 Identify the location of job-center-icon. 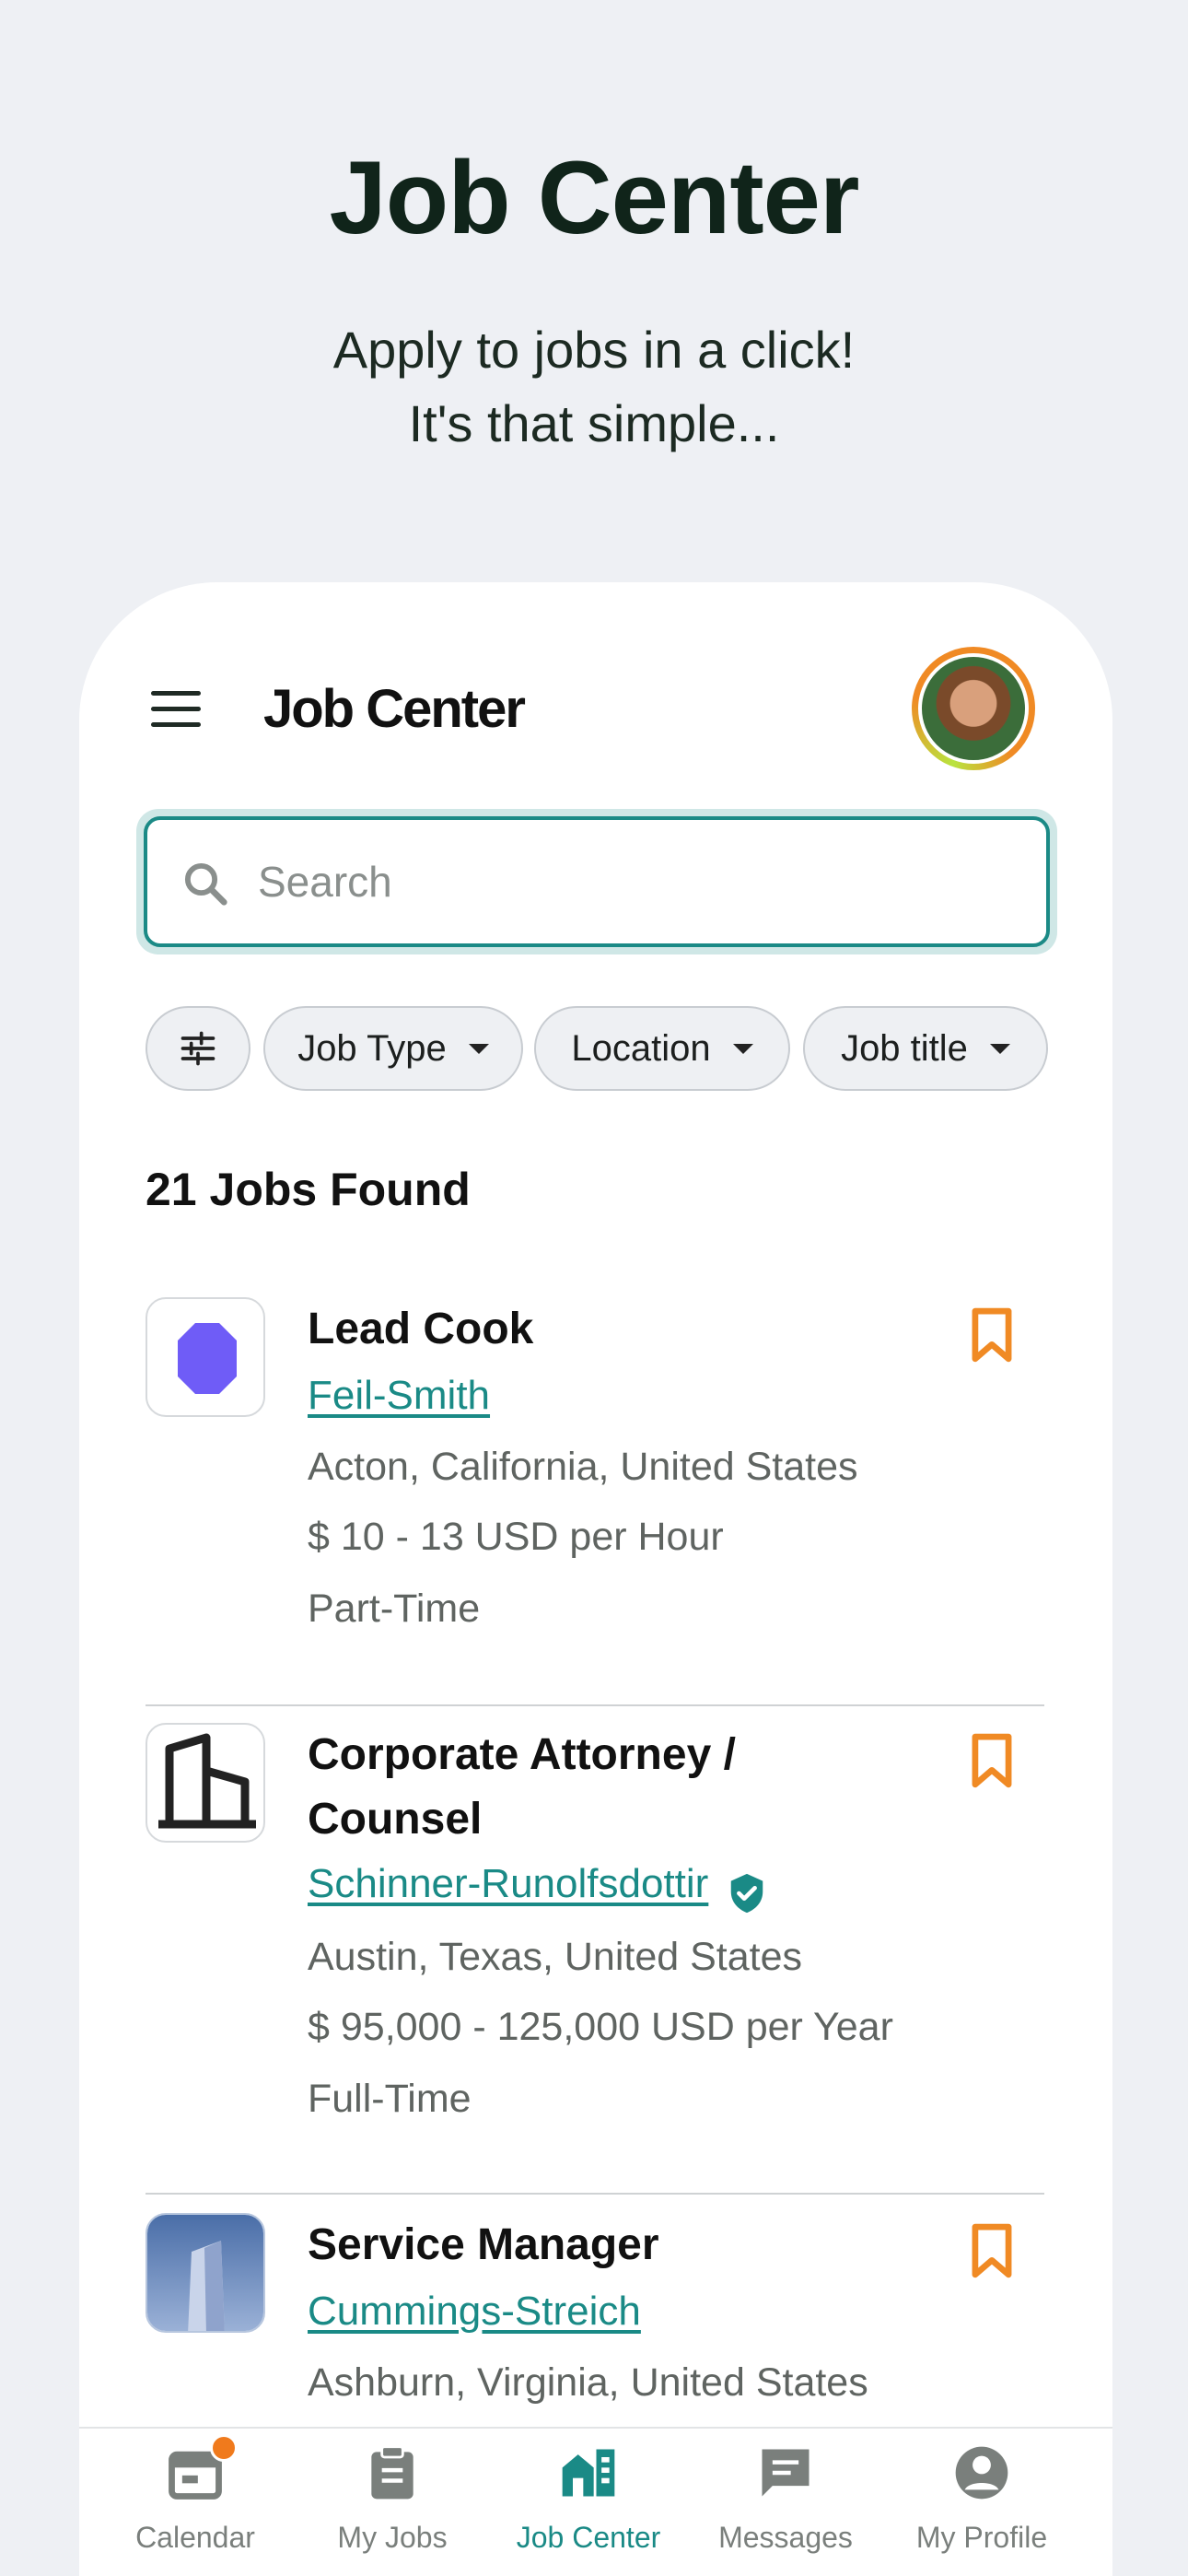
(588, 2473).